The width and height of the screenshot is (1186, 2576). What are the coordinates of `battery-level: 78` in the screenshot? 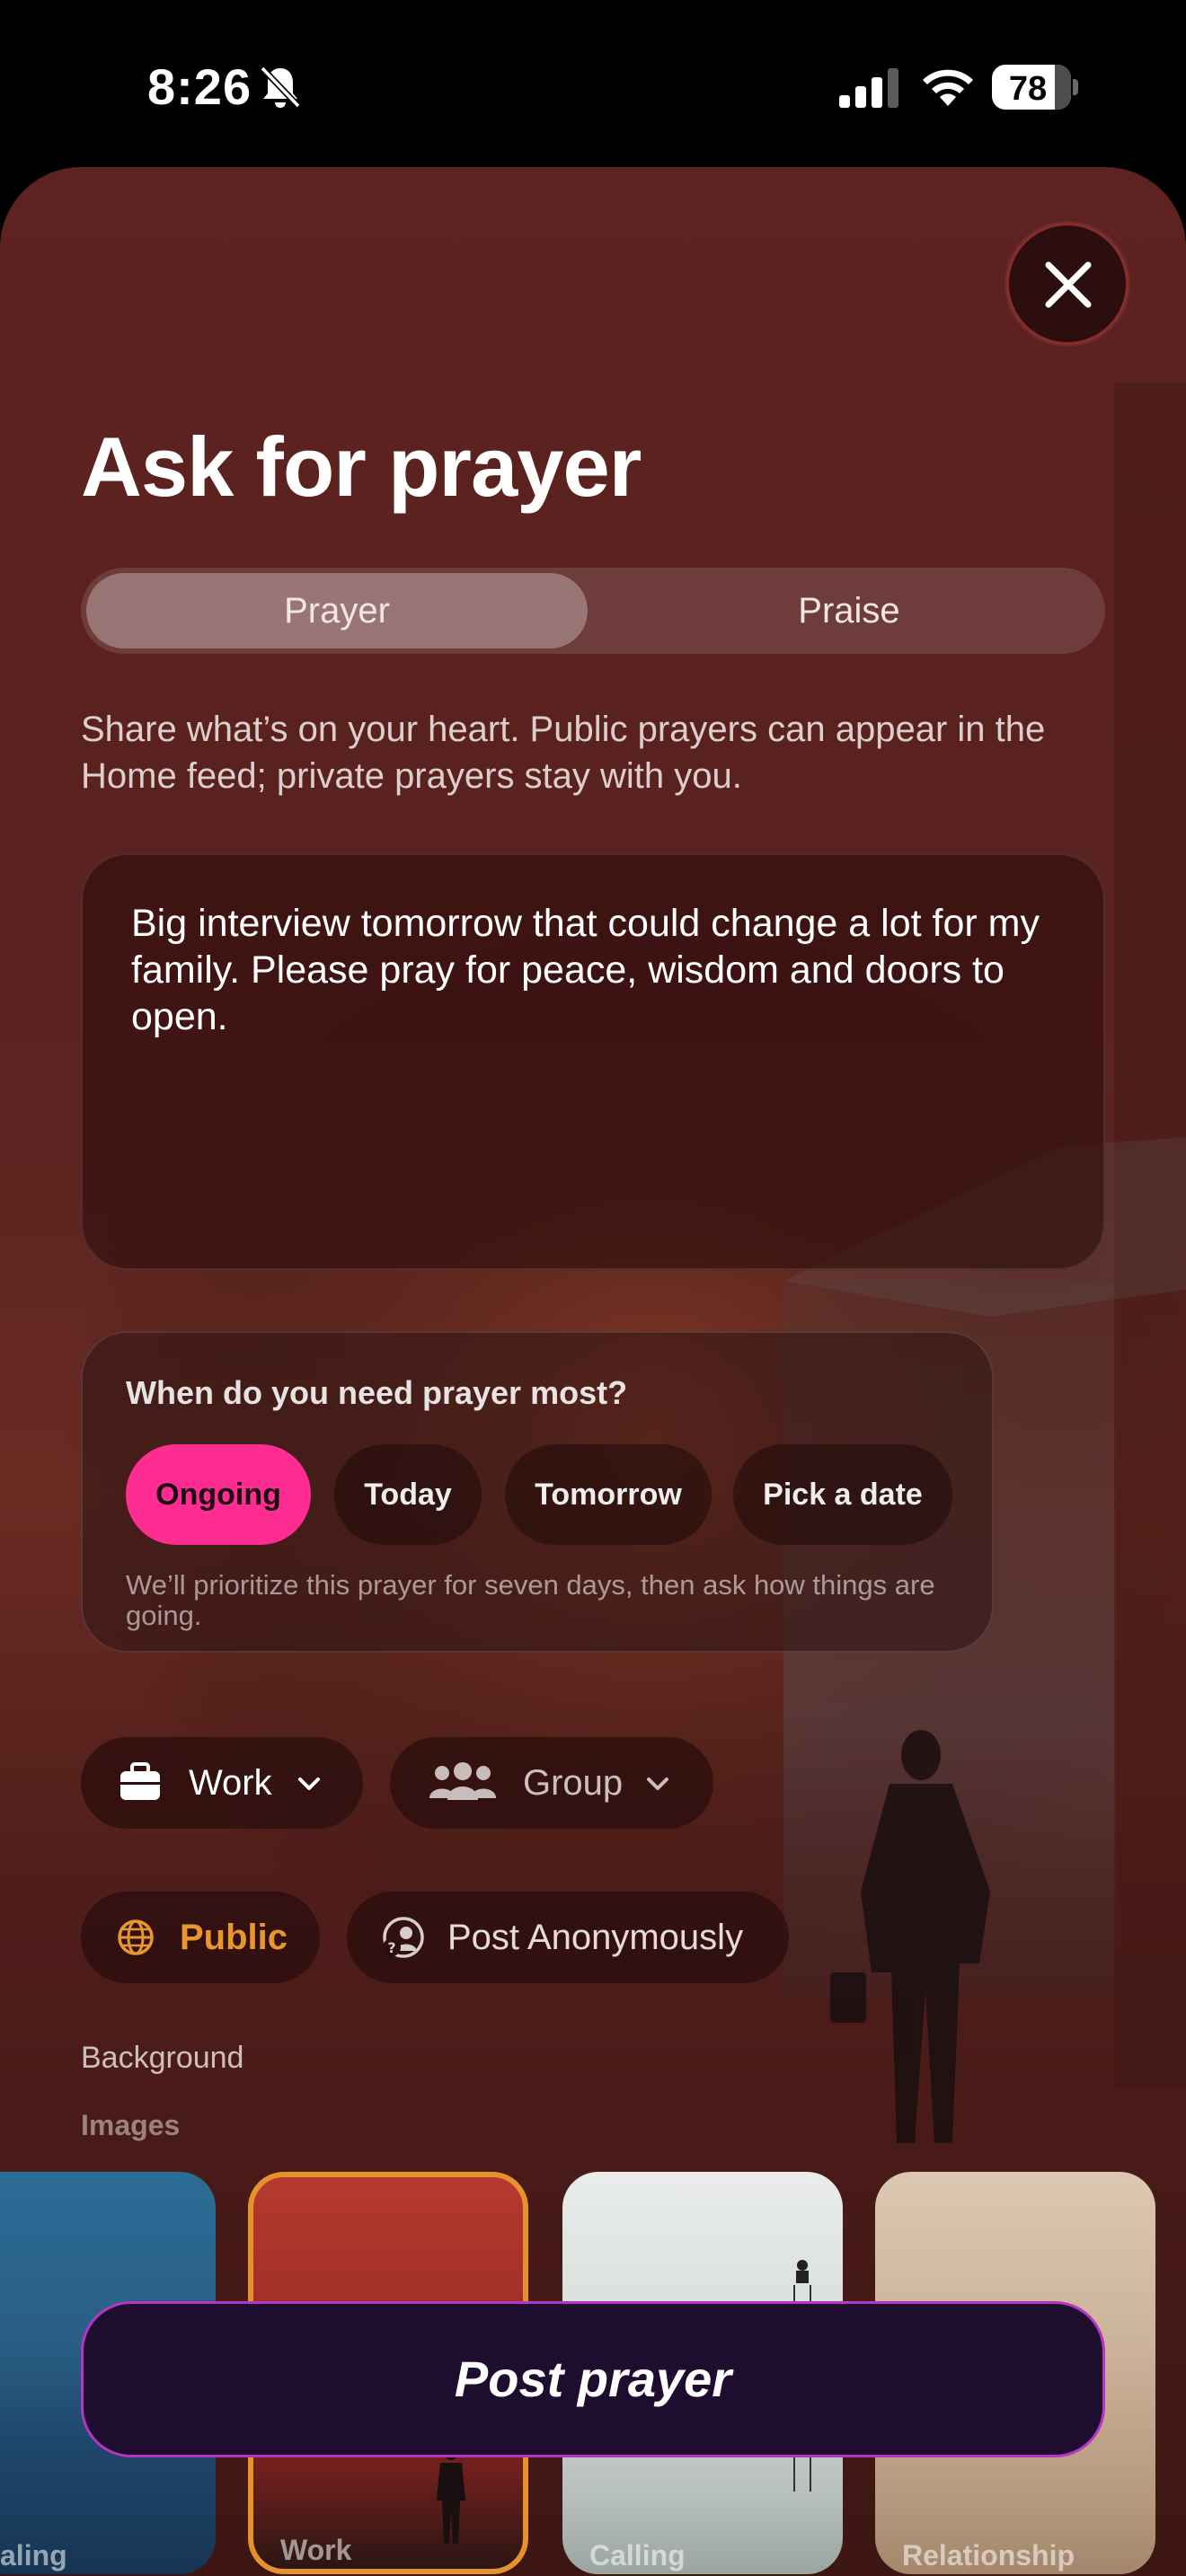 It's located at (1028, 89).